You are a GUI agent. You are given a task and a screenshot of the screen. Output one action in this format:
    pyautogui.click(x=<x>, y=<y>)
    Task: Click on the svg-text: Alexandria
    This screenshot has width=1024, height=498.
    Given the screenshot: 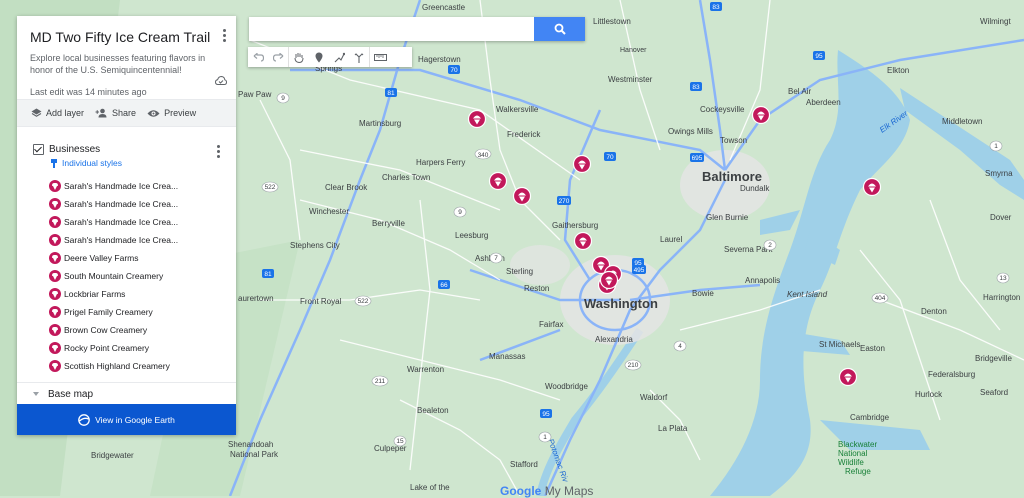 What is the action you would take?
    pyautogui.click(x=614, y=339)
    